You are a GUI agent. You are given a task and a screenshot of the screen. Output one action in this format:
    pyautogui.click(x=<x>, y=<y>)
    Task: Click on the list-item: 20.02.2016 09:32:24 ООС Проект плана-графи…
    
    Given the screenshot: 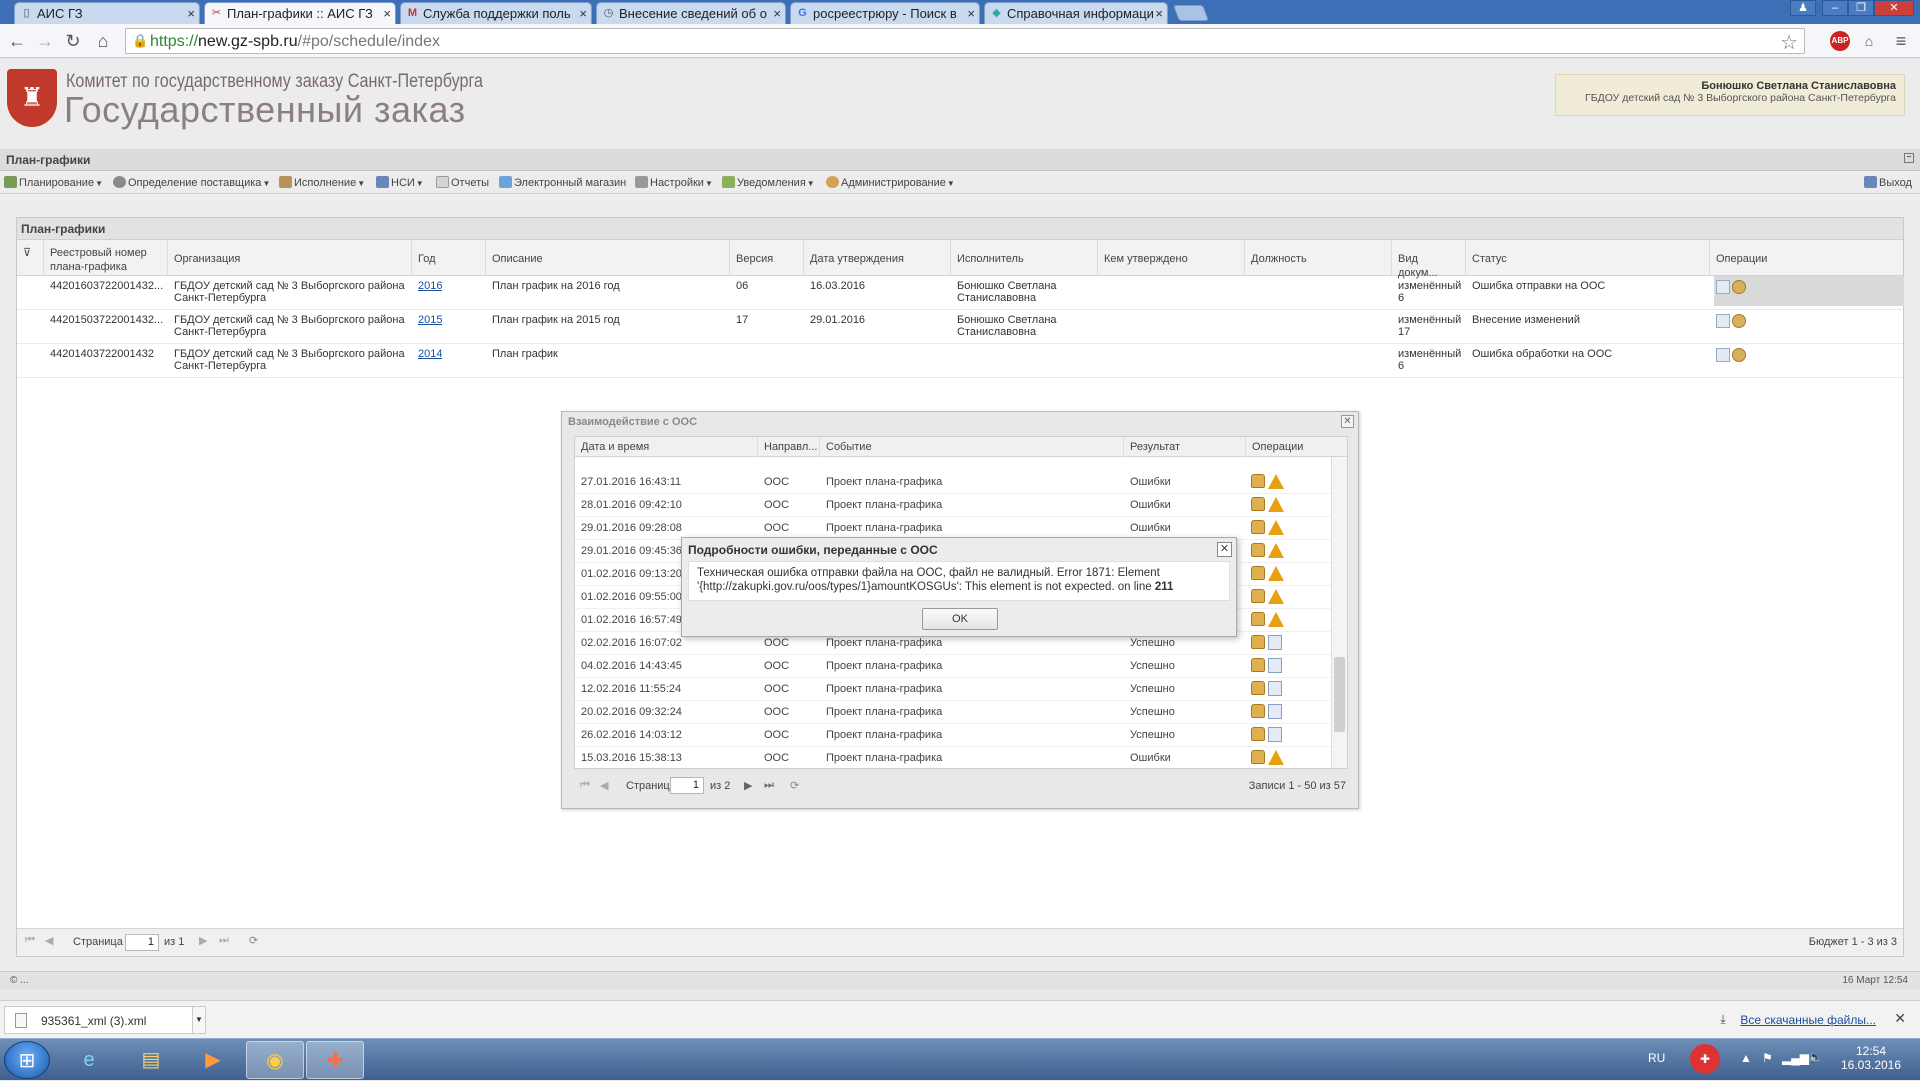 What is the action you would take?
    pyautogui.click(x=953, y=712)
    